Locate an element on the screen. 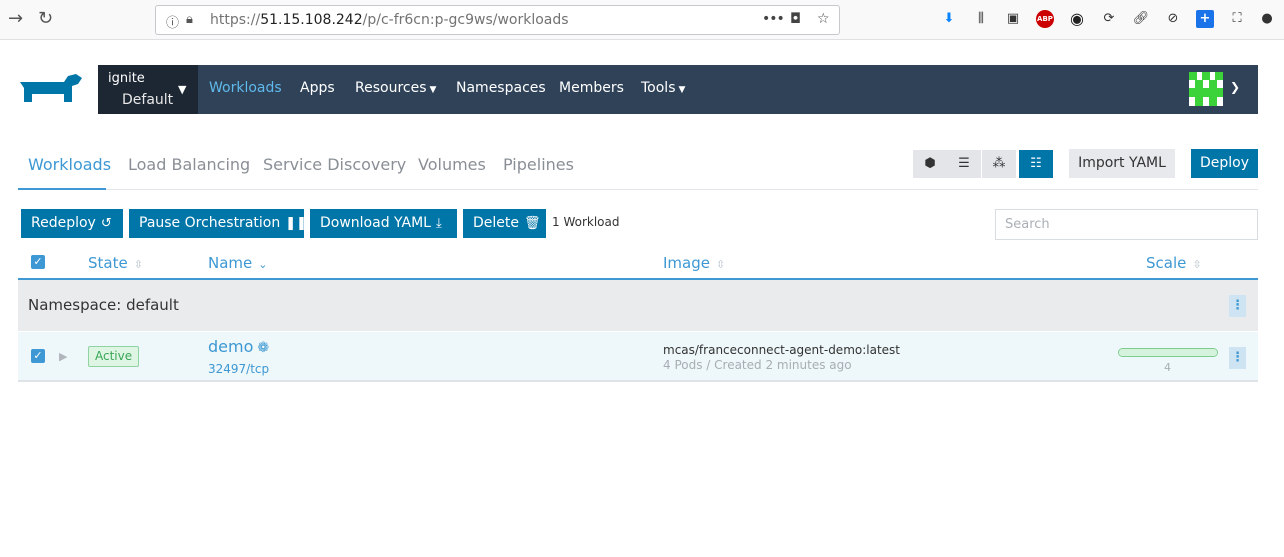 Image resolution: width=1284 pixels, height=557 pixels. view-list-button: ☰ is located at coordinates (964, 164).